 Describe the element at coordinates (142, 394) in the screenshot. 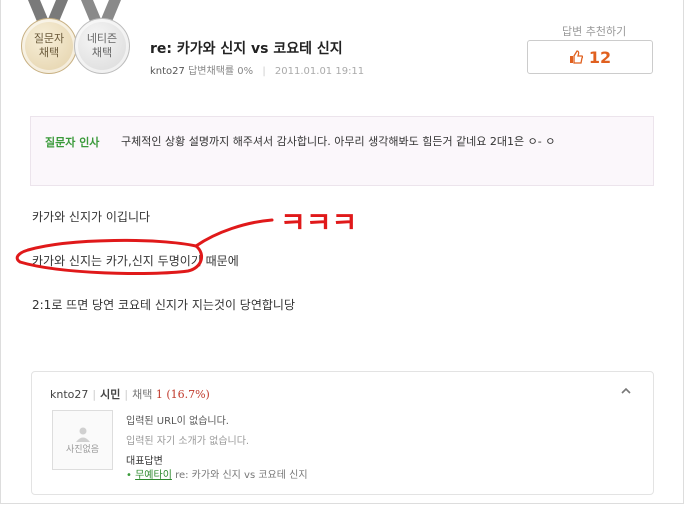

I see `chosen-label: 채택` at that location.